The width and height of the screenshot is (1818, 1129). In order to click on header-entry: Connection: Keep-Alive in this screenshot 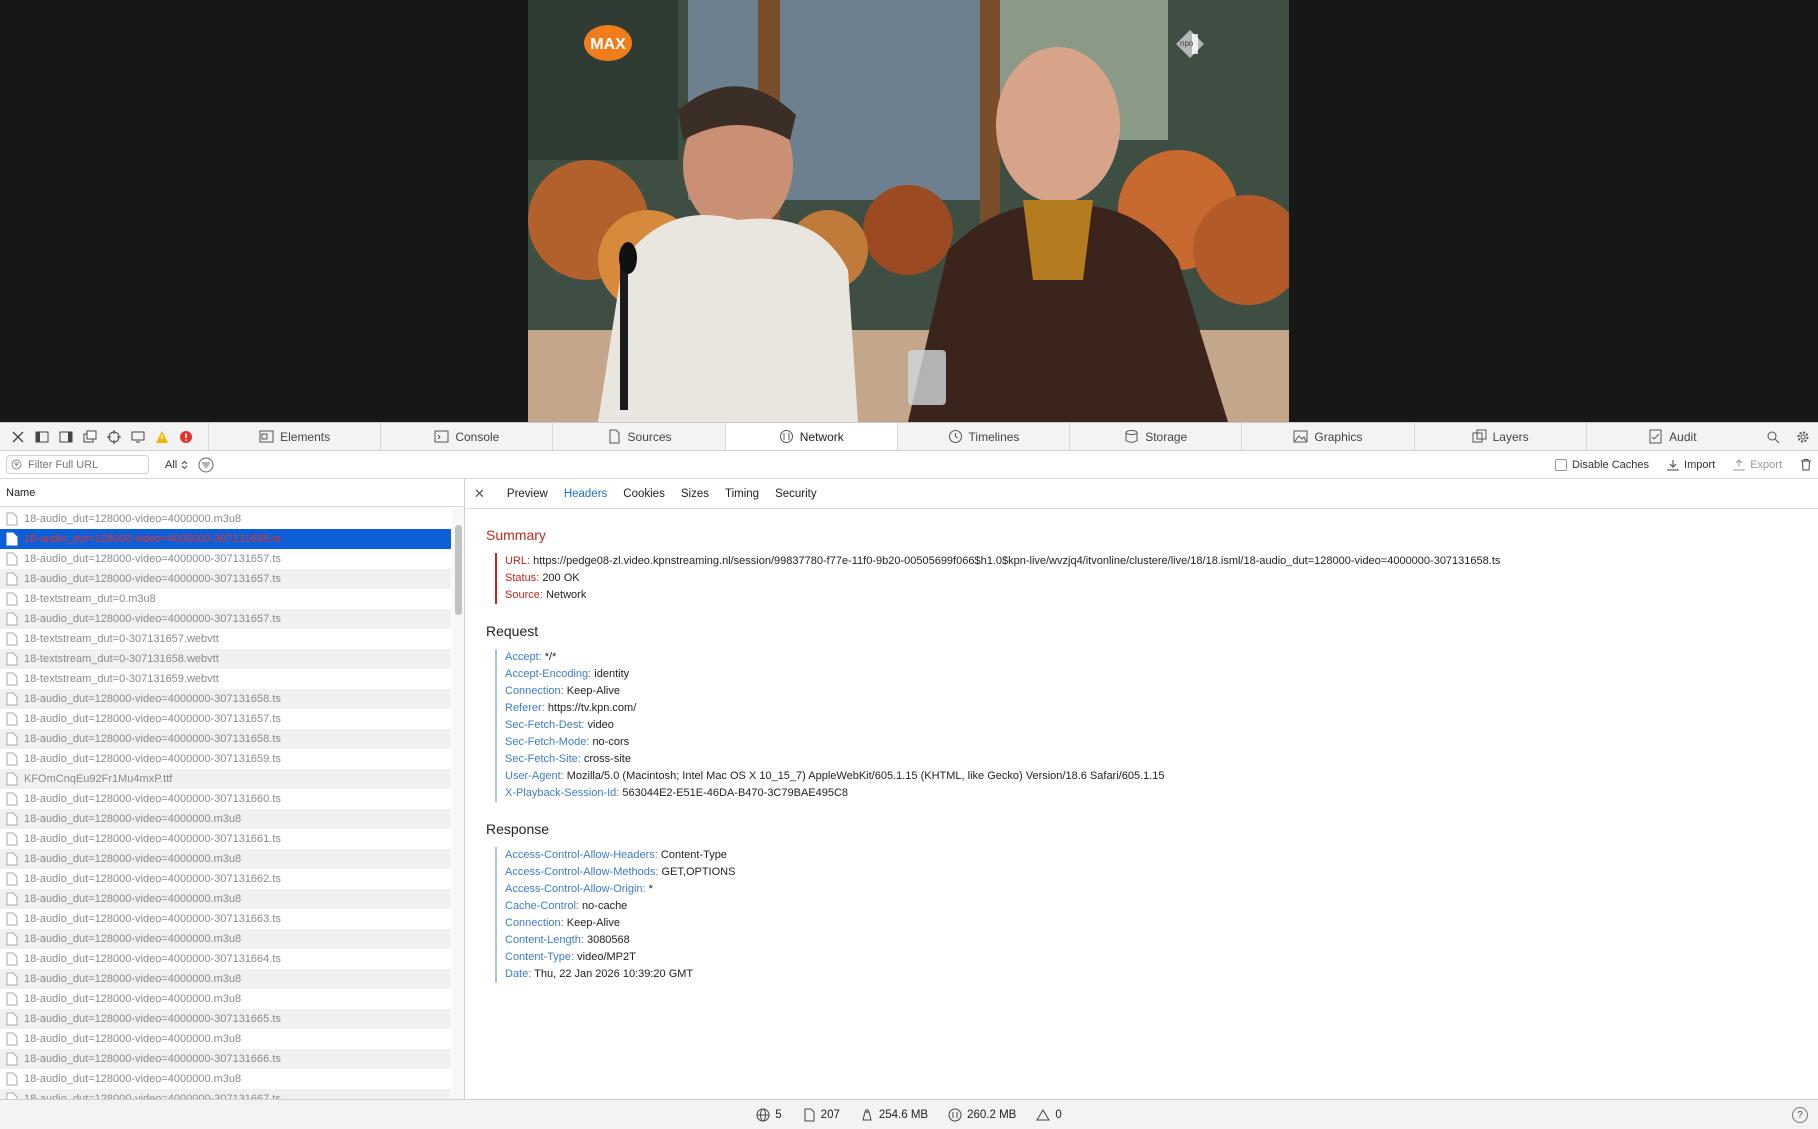, I will do `click(620, 923)`.